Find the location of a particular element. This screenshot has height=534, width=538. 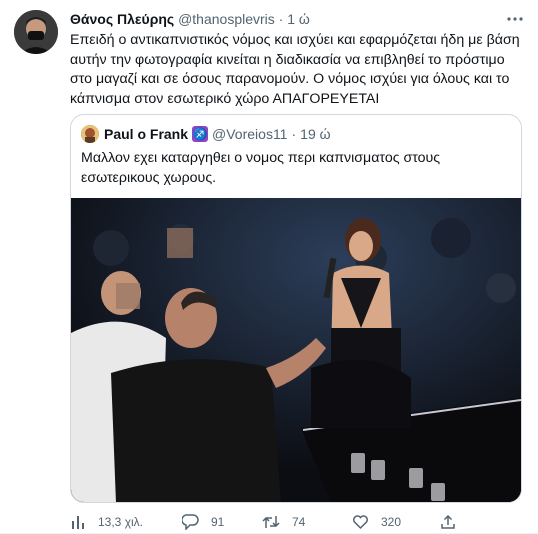

share-icon is located at coordinates (448, 521).